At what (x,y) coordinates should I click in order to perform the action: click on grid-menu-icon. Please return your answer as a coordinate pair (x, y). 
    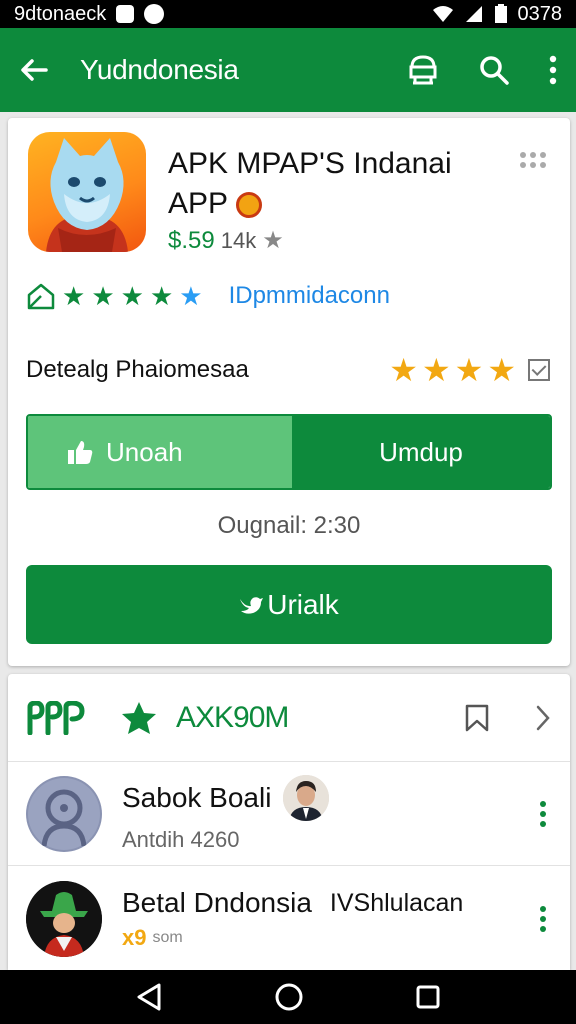
    Looking at the image, I should click on (534, 160).